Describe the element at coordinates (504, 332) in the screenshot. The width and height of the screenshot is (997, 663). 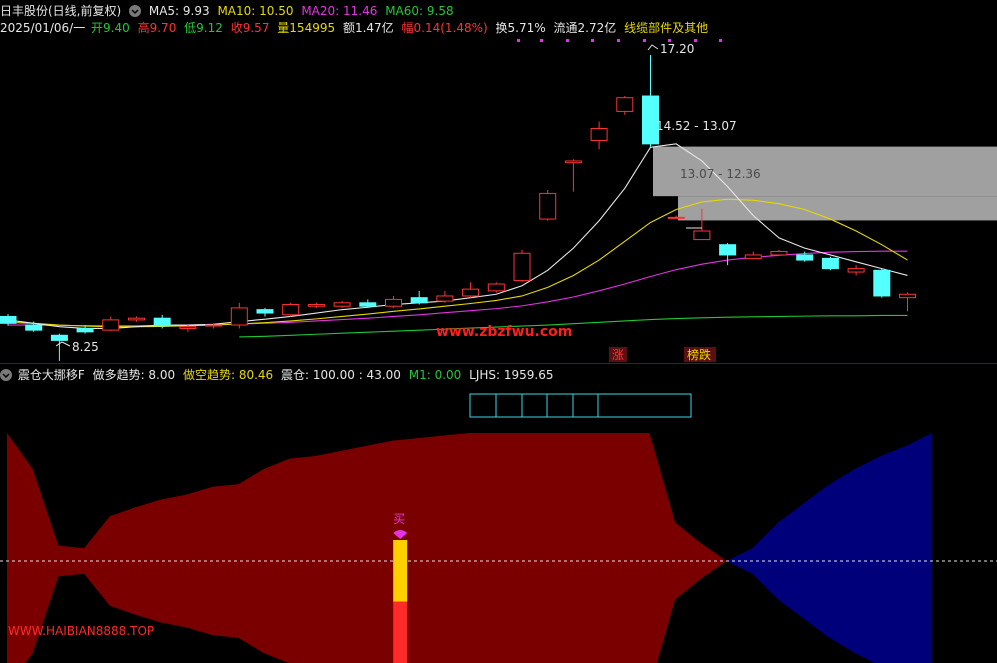
I see `watermark-text: www.zbzfwu.com` at that location.